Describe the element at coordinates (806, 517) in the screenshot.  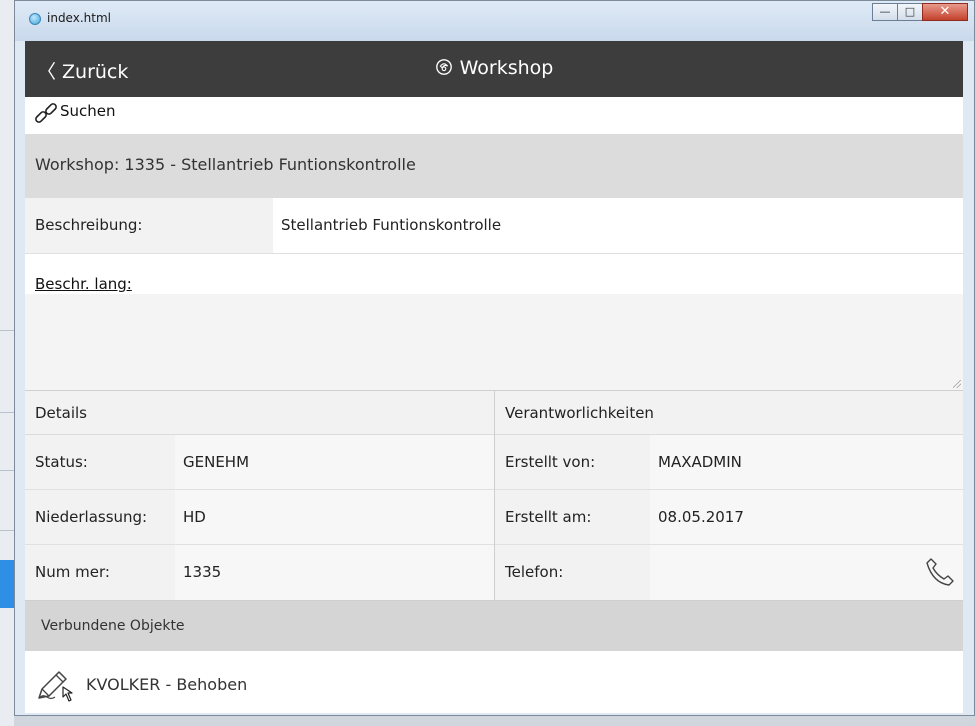
I see `created-on-field: 08.05.2017` at that location.